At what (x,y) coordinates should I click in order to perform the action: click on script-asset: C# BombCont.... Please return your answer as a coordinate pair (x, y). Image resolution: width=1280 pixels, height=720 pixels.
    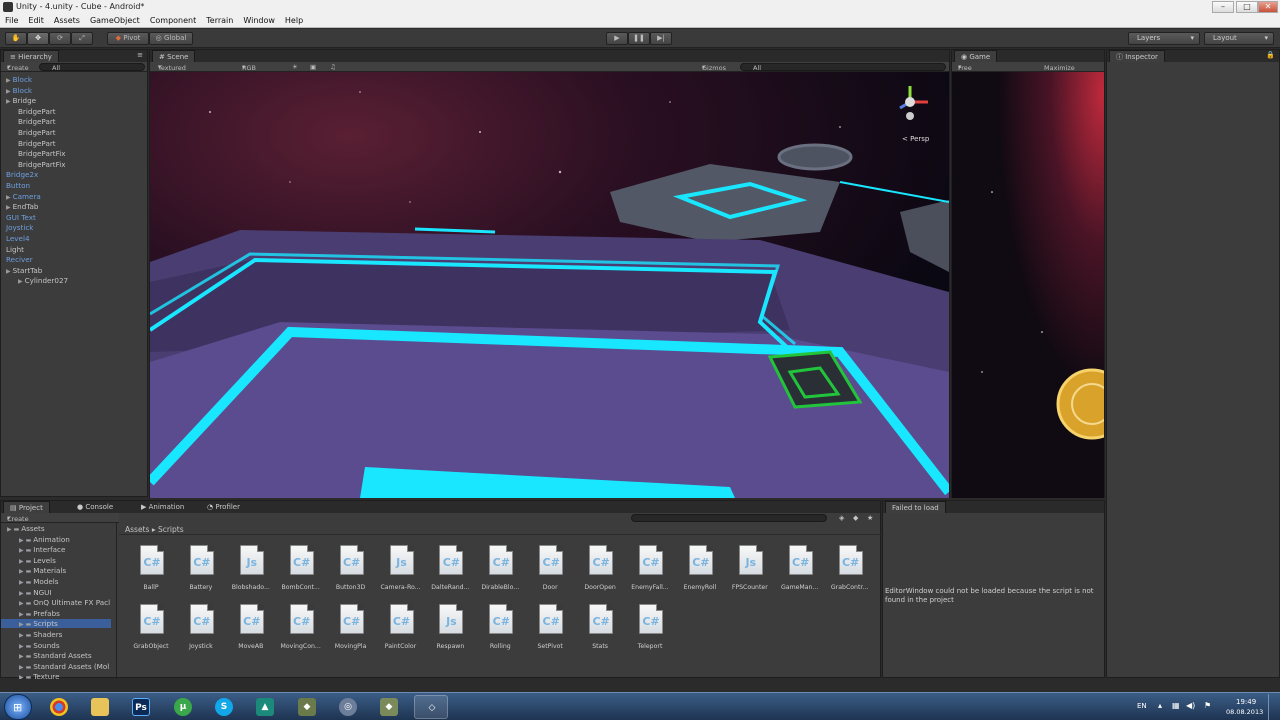
    Looking at the image, I should click on (301, 573).